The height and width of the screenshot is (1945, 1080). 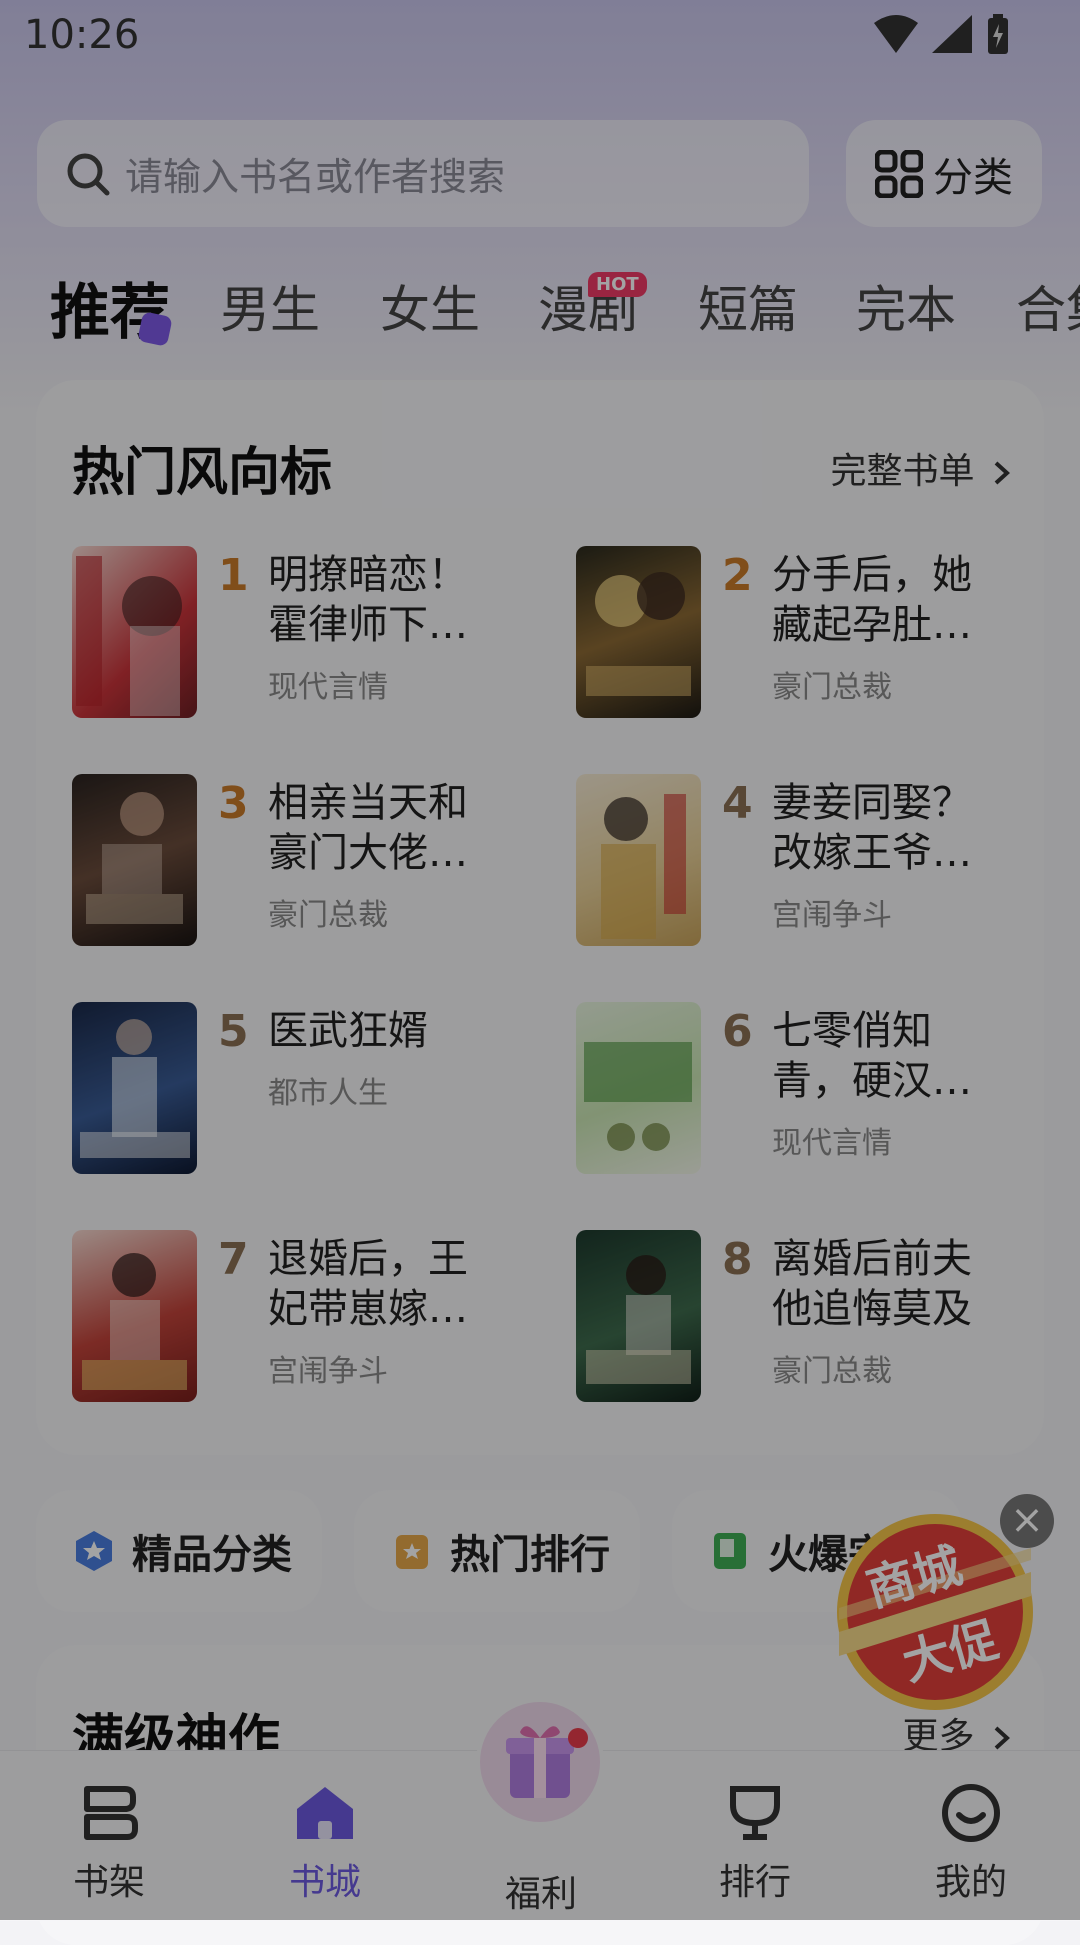 What do you see at coordinates (737, 575) in the screenshot?
I see `rank-number: 2` at bounding box center [737, 575].